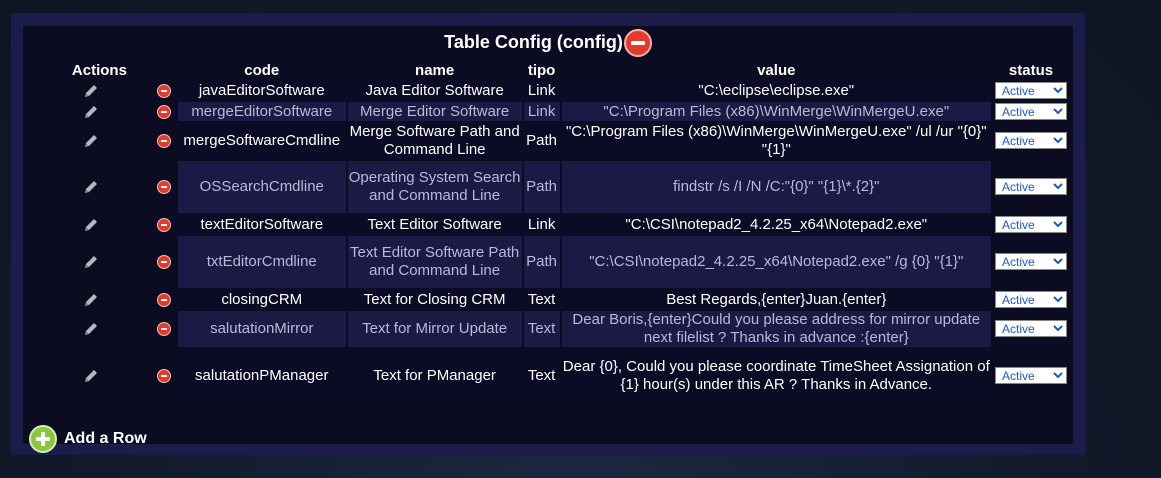  What do you see at coordinates (434, 376) in the screenshot?
I see `name-cell: Text for PManager` at bounding box center [434, 376].